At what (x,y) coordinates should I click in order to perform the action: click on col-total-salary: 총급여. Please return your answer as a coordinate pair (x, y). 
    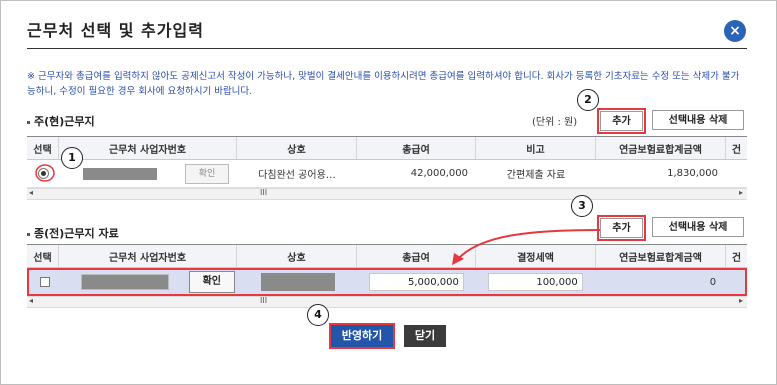
    Looking at the image, I should click on (416, 148).